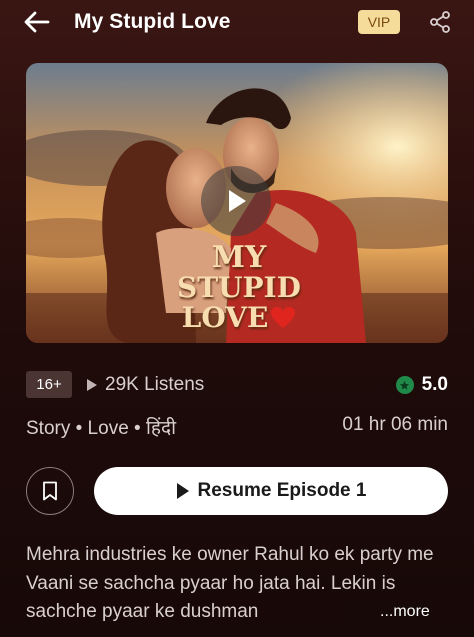 The height and width of the screenshot is (637, 474). I want to click on resume-episode-button: Resume Episode 1, so click(271, 491).